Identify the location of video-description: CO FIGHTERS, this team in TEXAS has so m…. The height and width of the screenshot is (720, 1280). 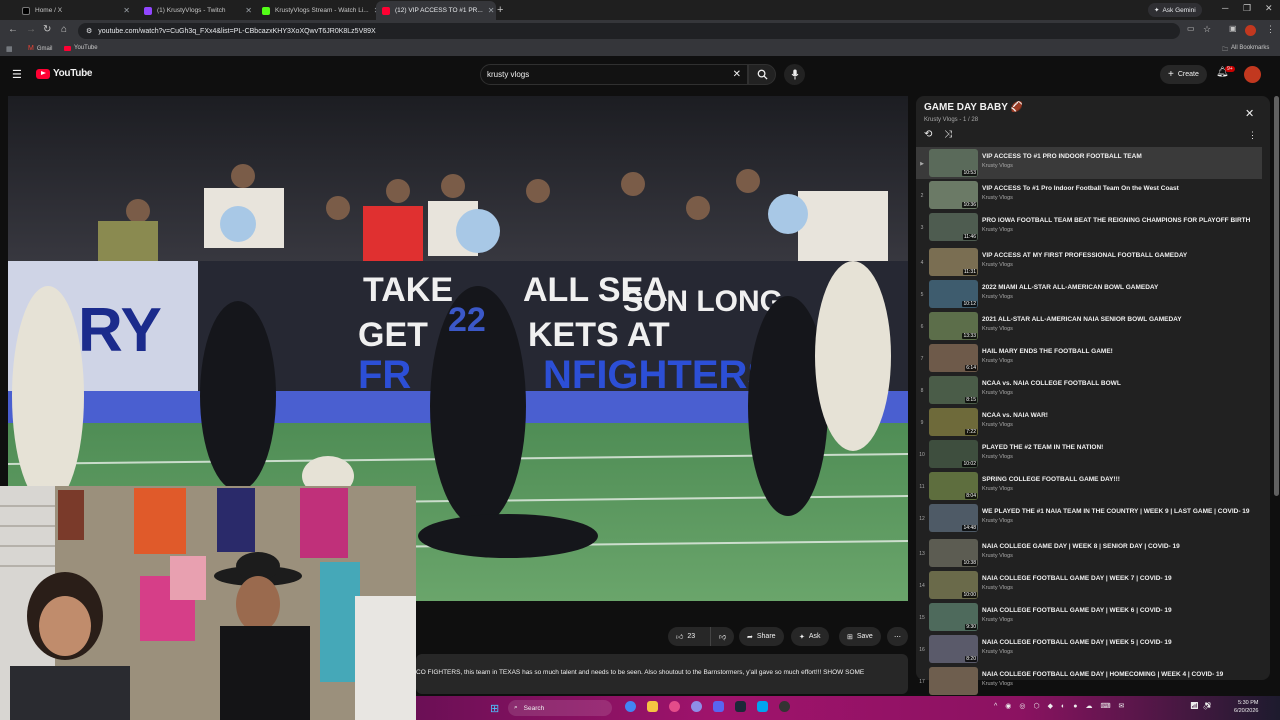
(662, 674).